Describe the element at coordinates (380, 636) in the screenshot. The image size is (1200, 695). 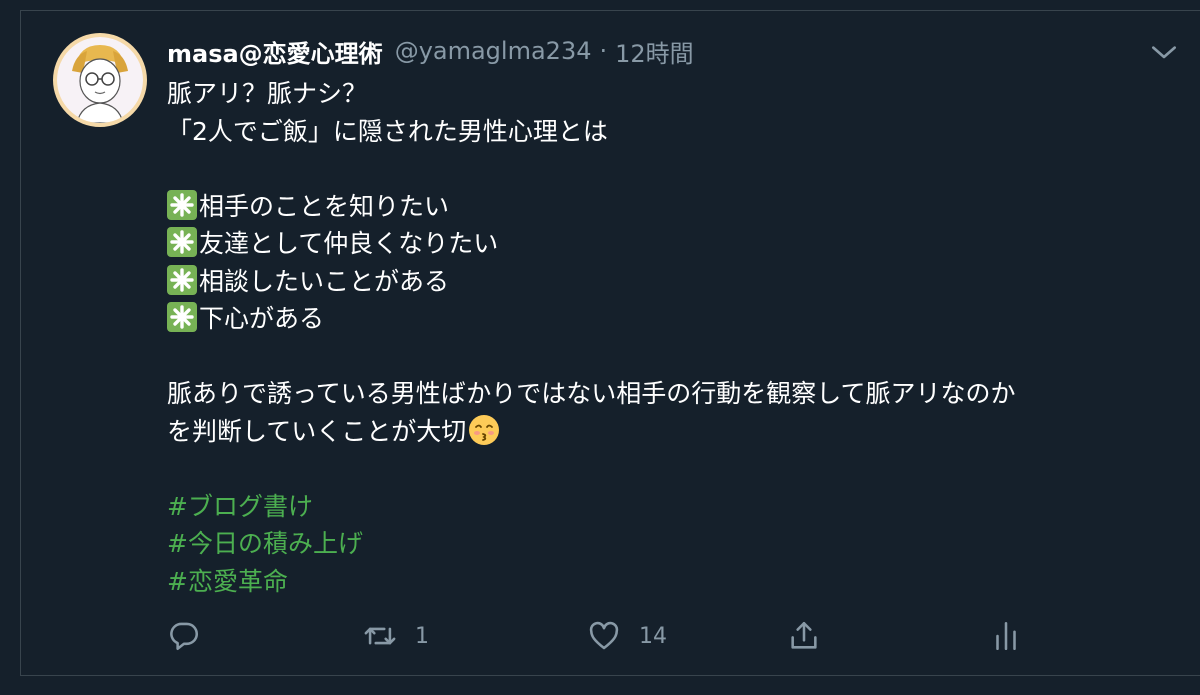
I see `retweet-icon` at that location.